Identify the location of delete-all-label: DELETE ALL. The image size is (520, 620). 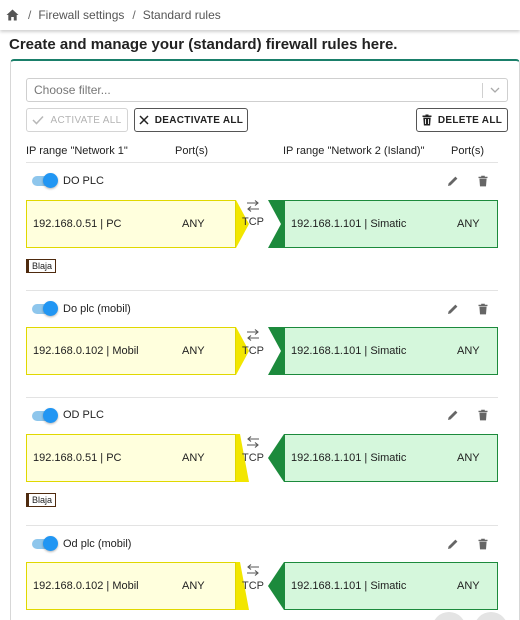
(470, 120).